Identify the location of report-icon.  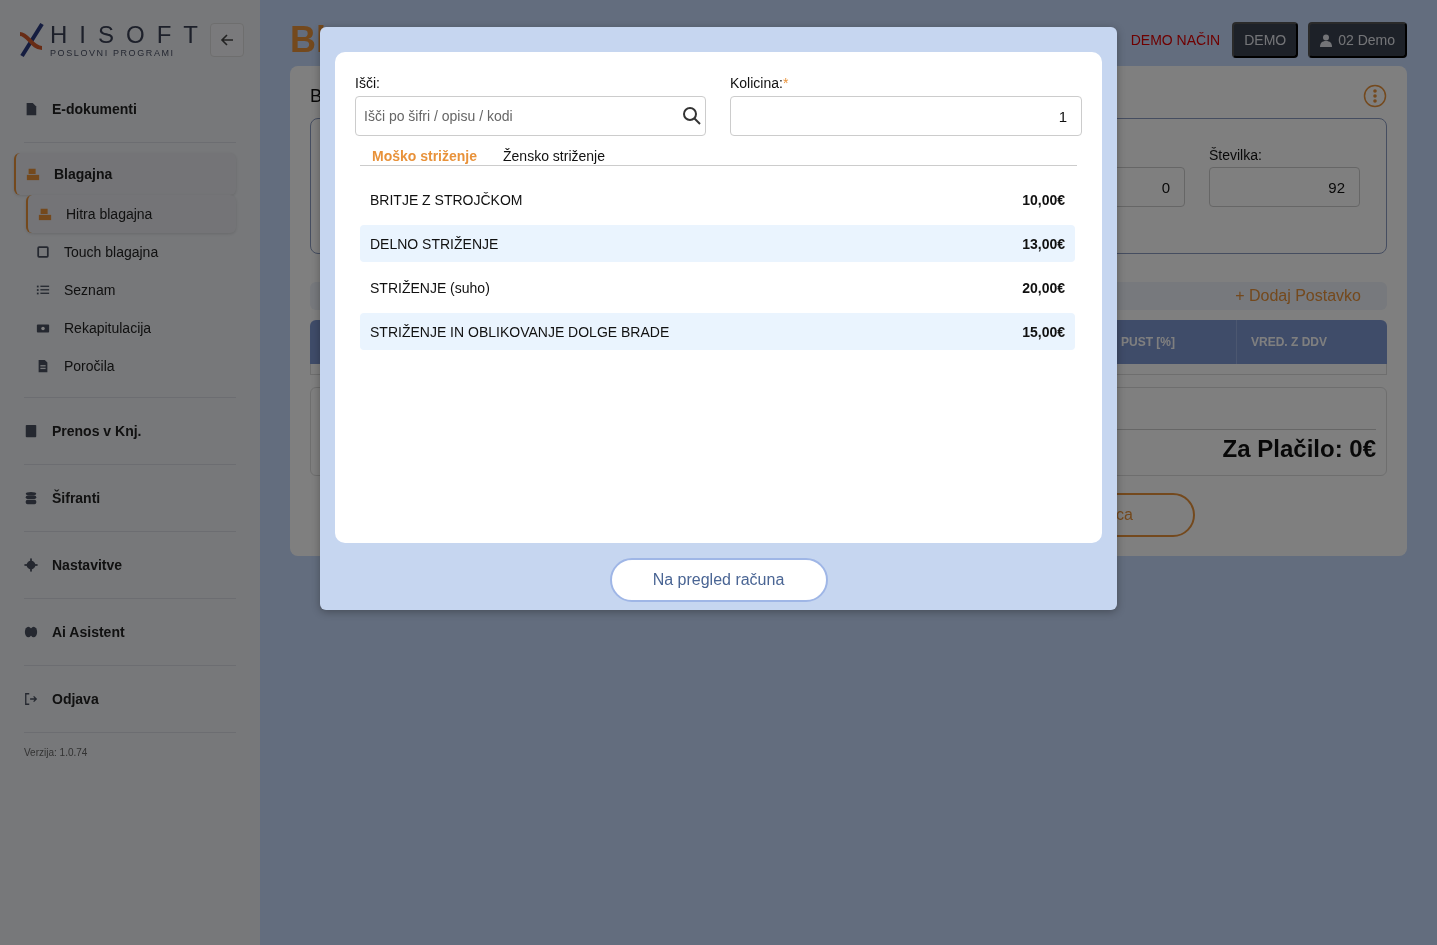
(43, 366).